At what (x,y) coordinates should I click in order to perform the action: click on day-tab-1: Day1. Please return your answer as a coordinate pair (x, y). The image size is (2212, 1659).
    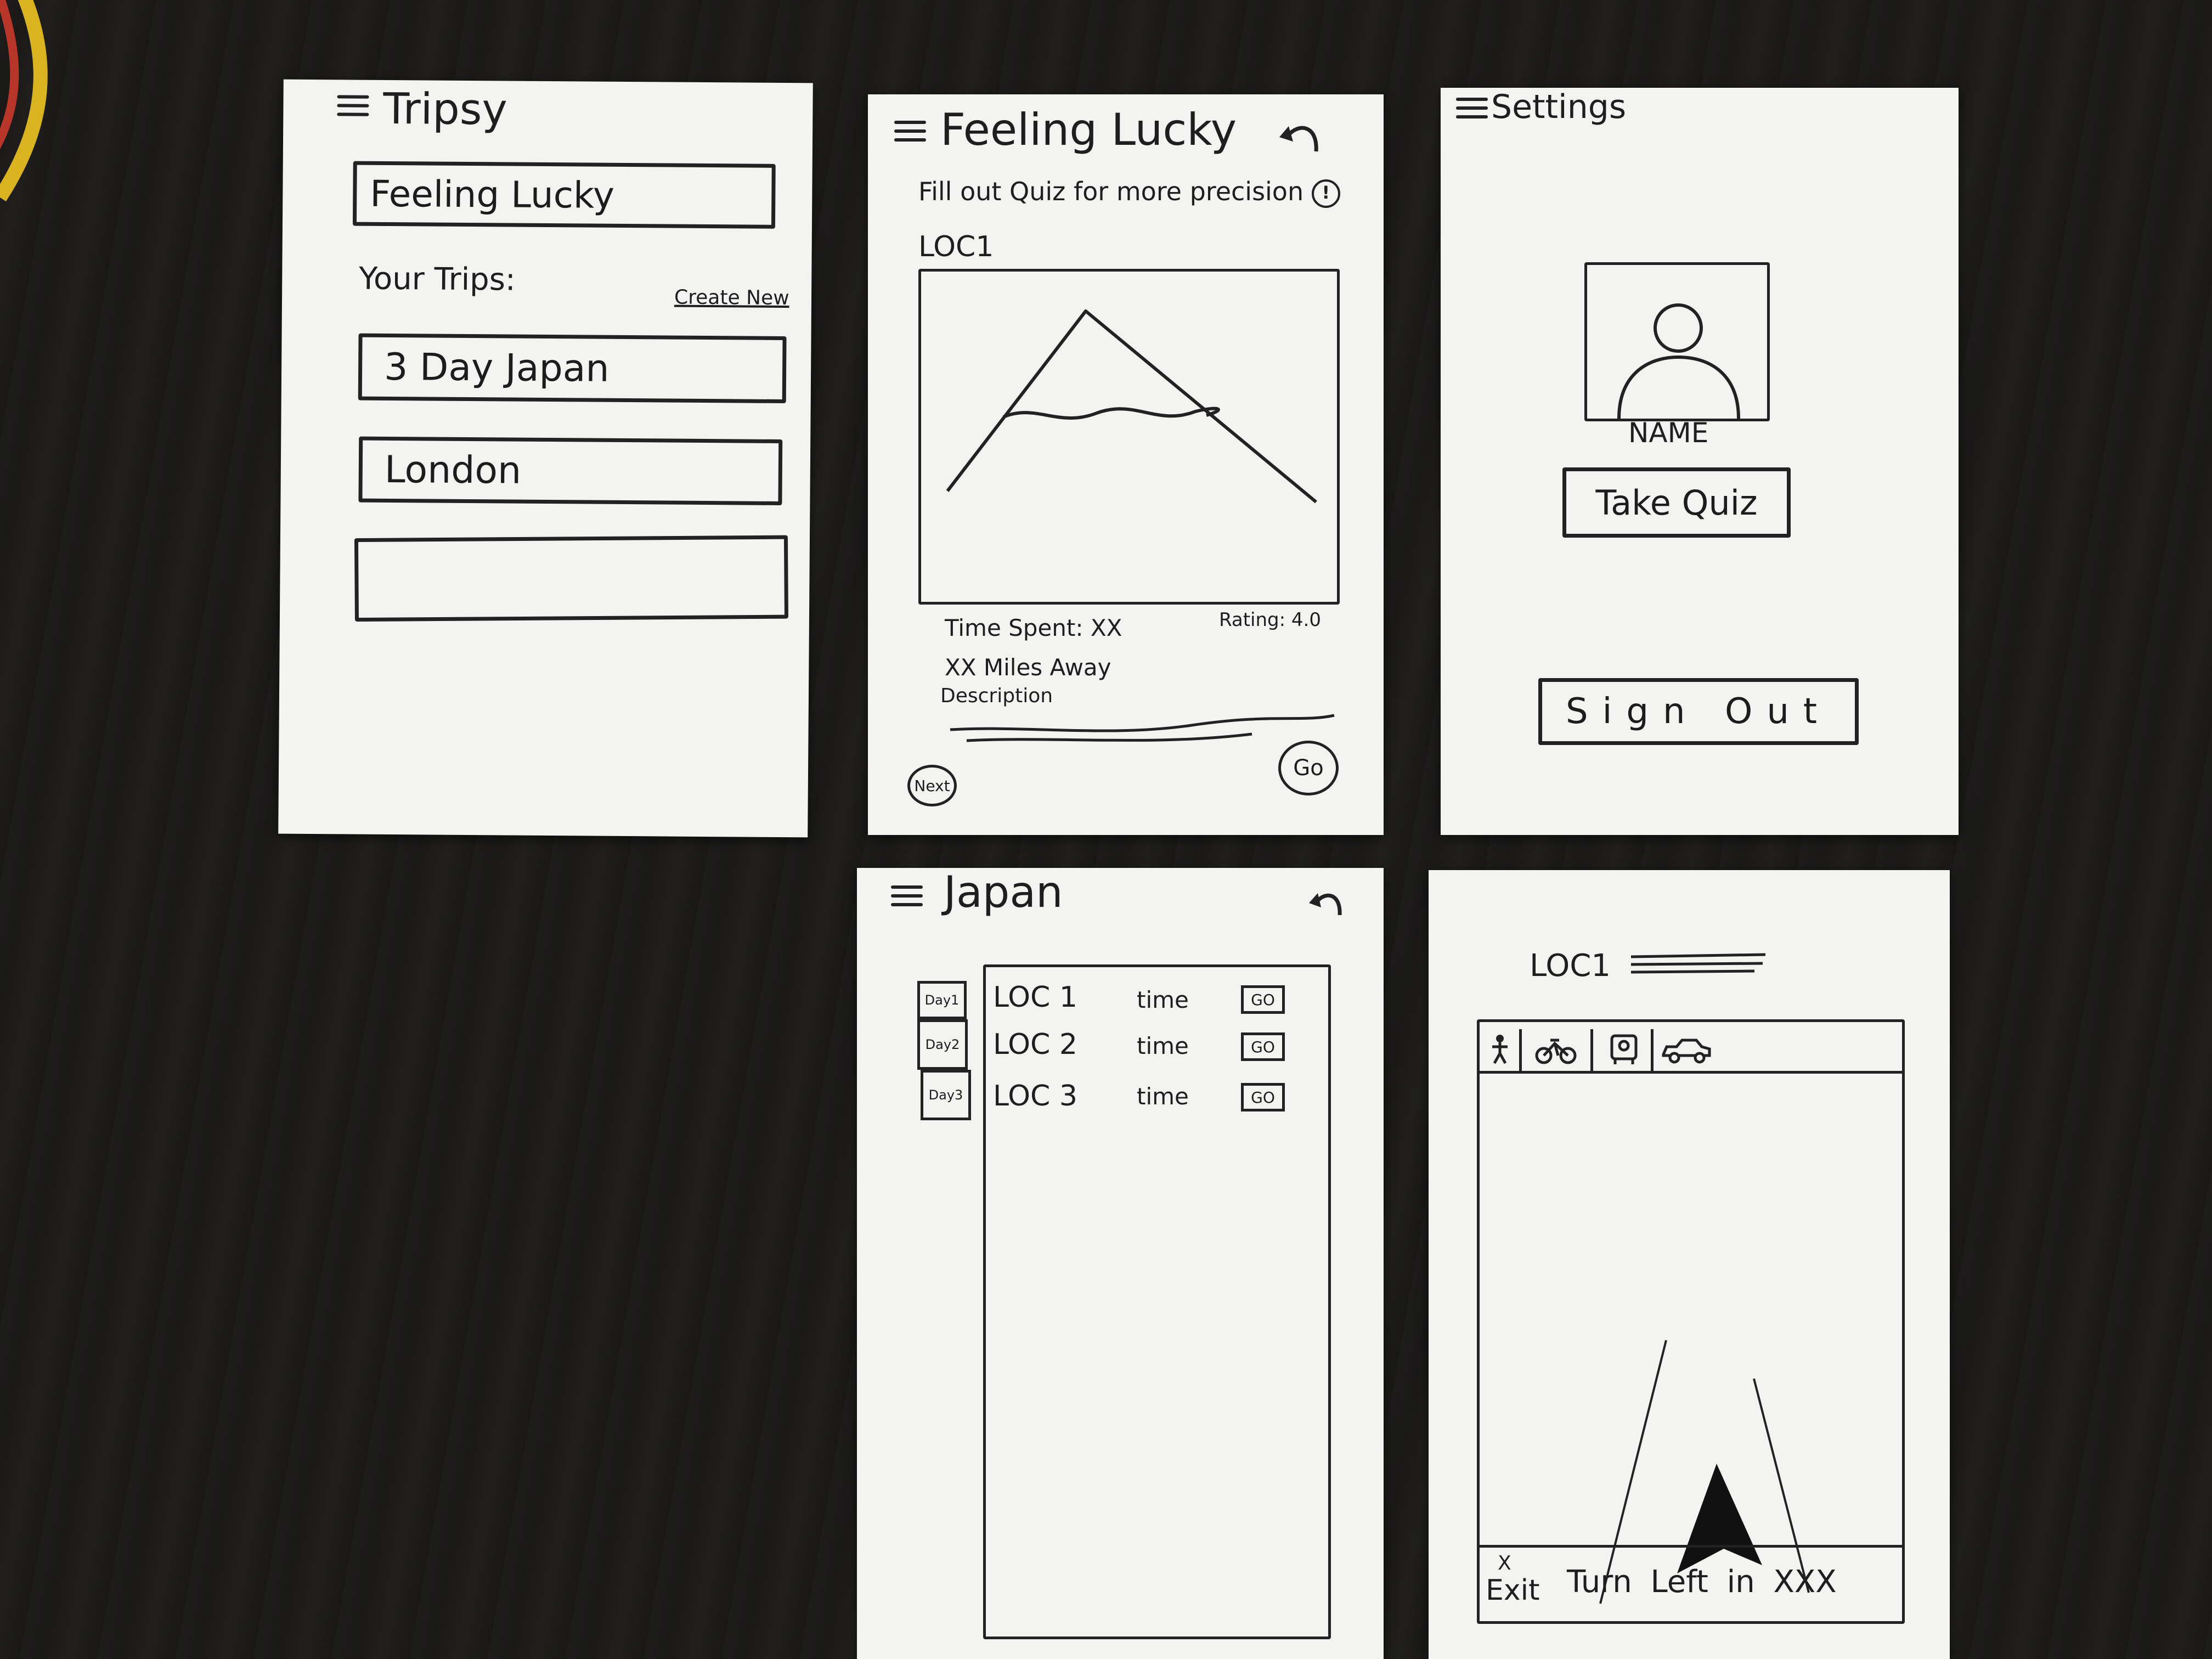
    Looking at the image, I should click on (942, 1000).